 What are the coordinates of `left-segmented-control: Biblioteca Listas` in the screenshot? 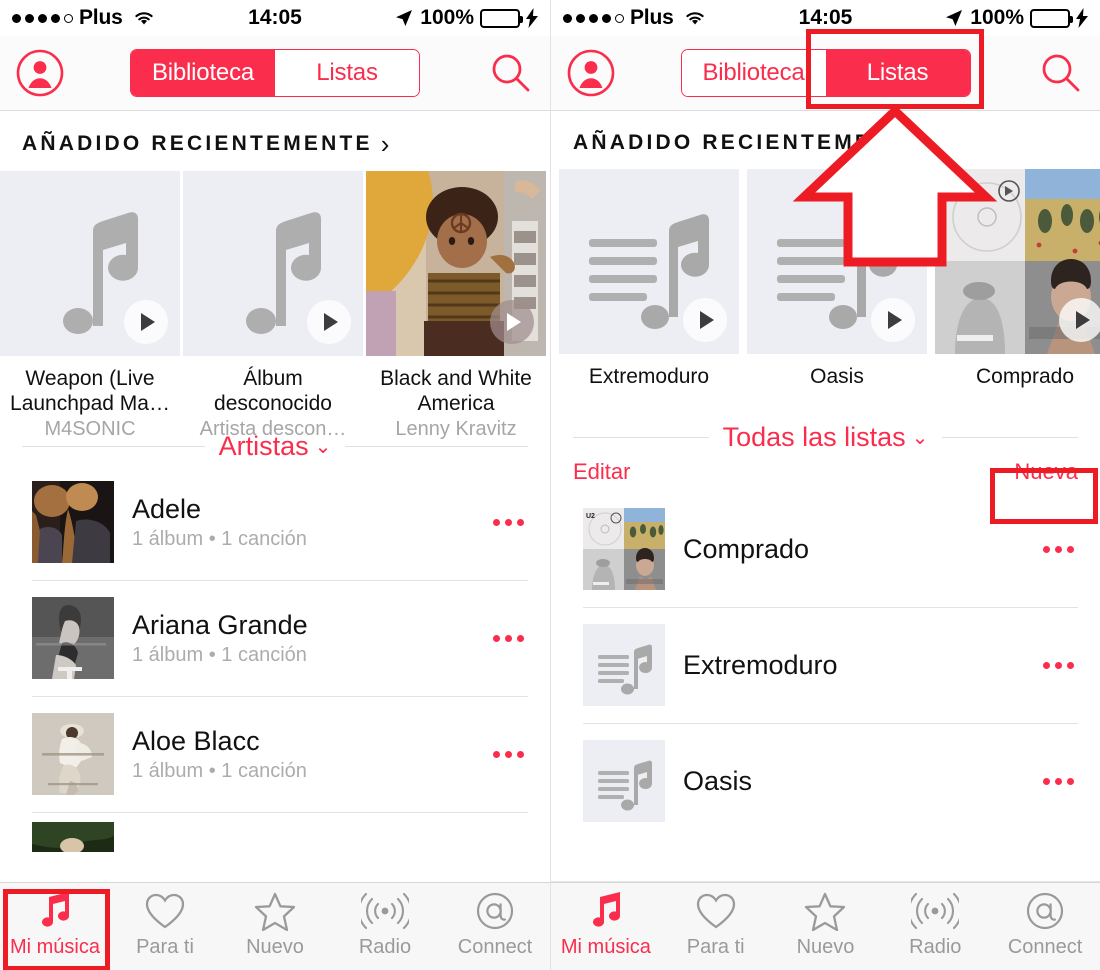 It's located at (275, 73).